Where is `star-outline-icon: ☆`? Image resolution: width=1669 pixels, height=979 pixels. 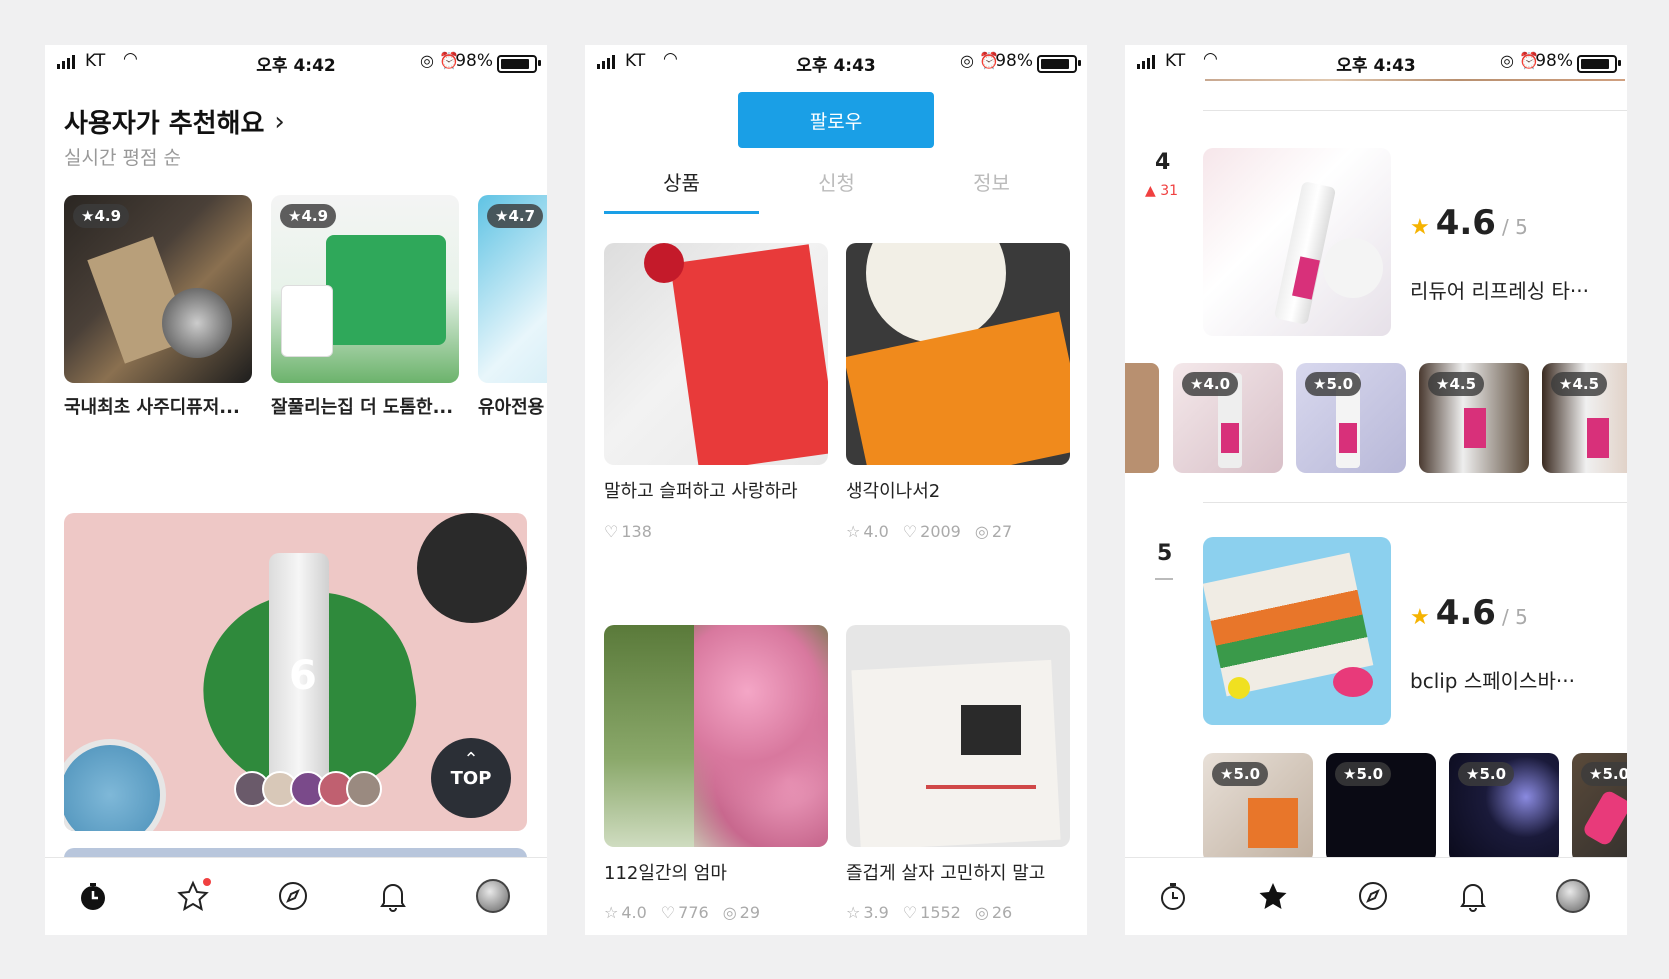
star-outline-icon: ☆ is located at coordinates (611, 912).